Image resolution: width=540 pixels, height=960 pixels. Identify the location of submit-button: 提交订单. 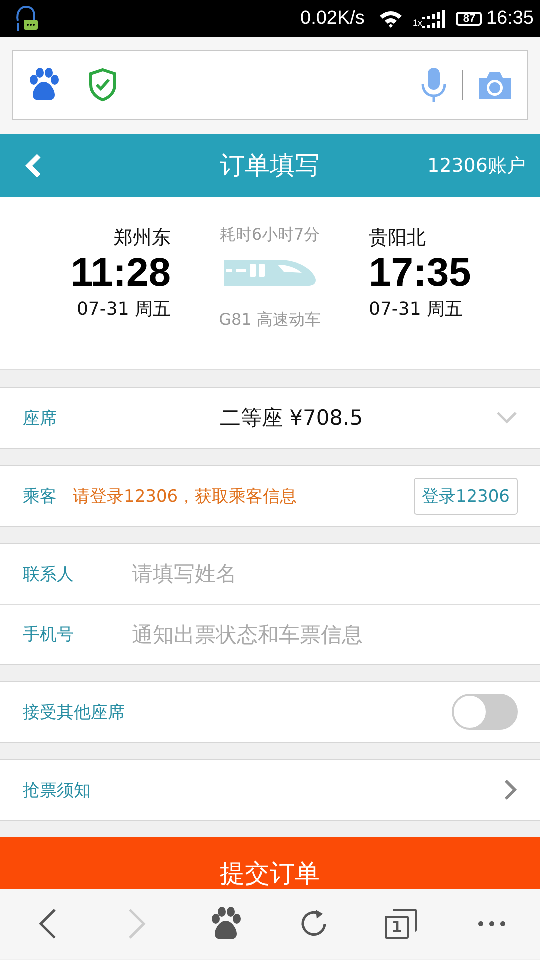
(270, 863).